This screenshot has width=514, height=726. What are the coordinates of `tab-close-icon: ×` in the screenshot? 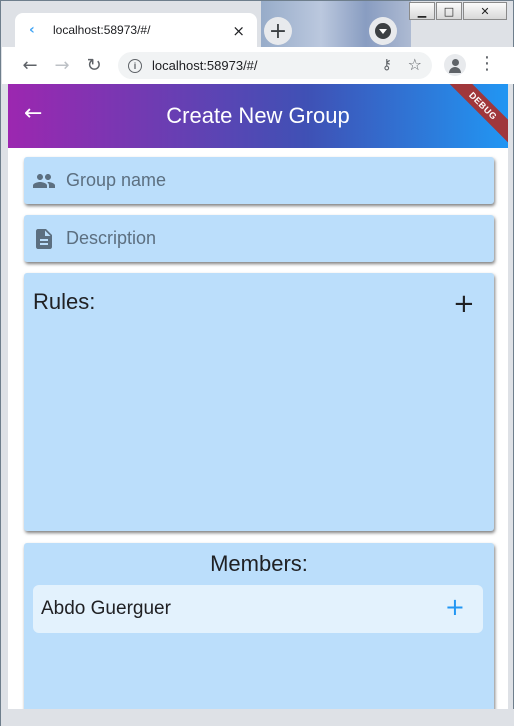 It's located at (238, 31).